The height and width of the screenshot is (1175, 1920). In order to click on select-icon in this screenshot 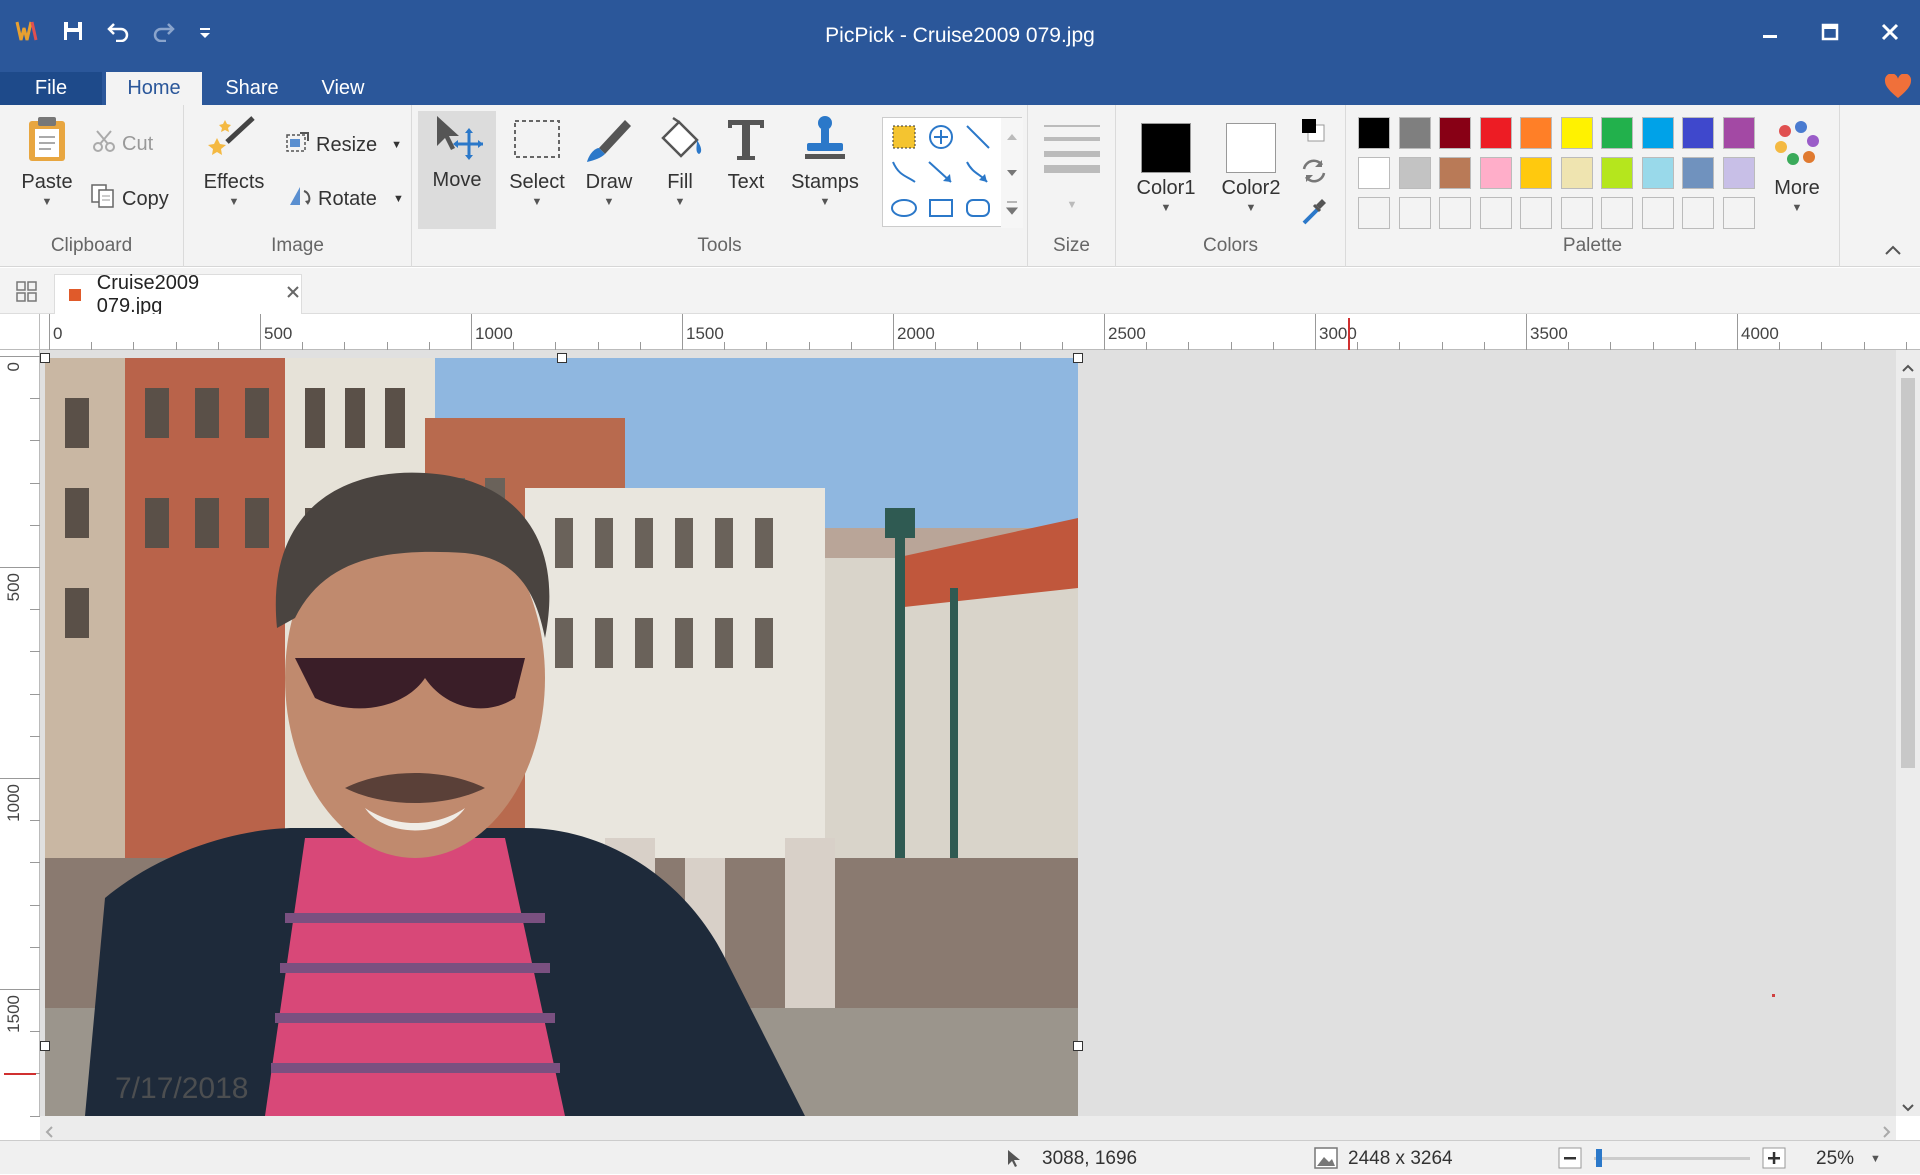, I will do `click(537, 142)`.